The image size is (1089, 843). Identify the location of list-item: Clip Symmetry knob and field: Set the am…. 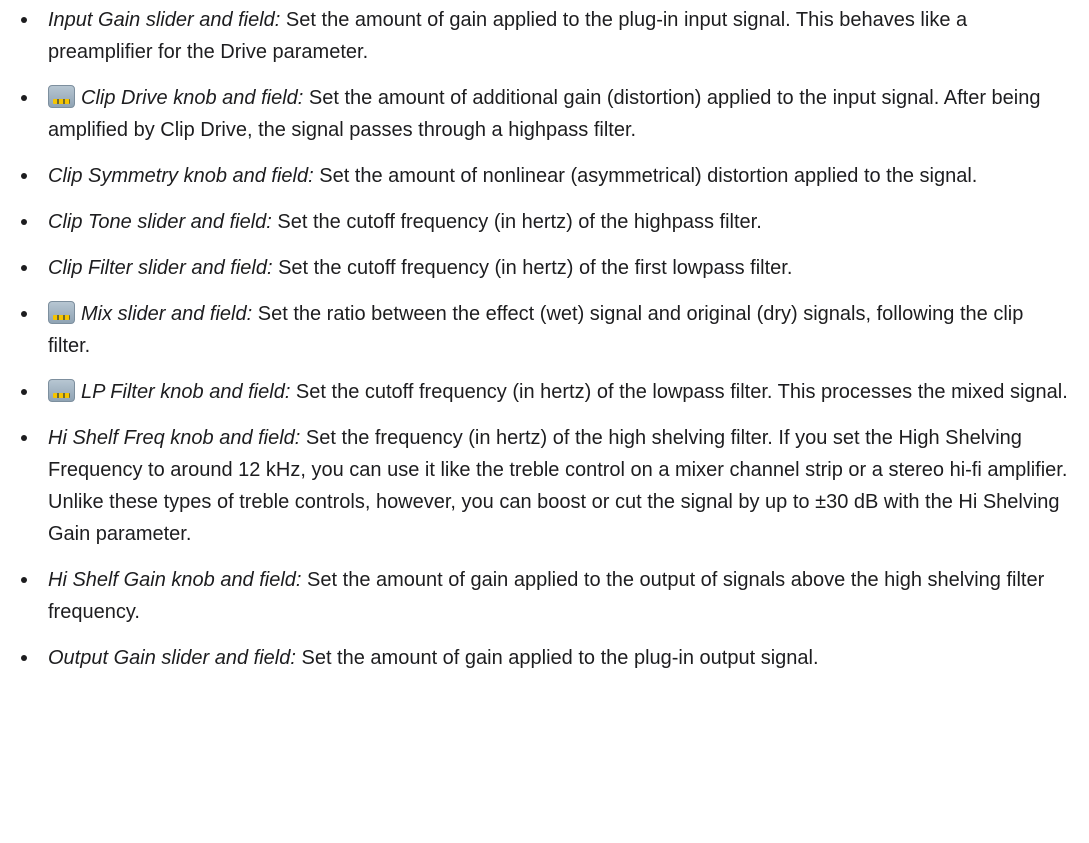
(544, 176).